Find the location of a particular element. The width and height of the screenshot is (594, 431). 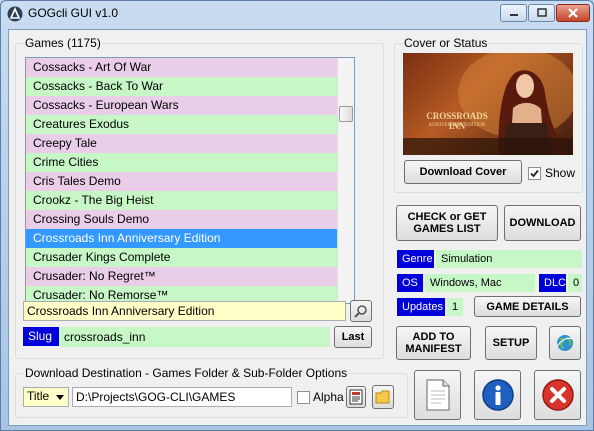

game-list-item: Cossacks - Art Of War is located at coordinates (182, 67).